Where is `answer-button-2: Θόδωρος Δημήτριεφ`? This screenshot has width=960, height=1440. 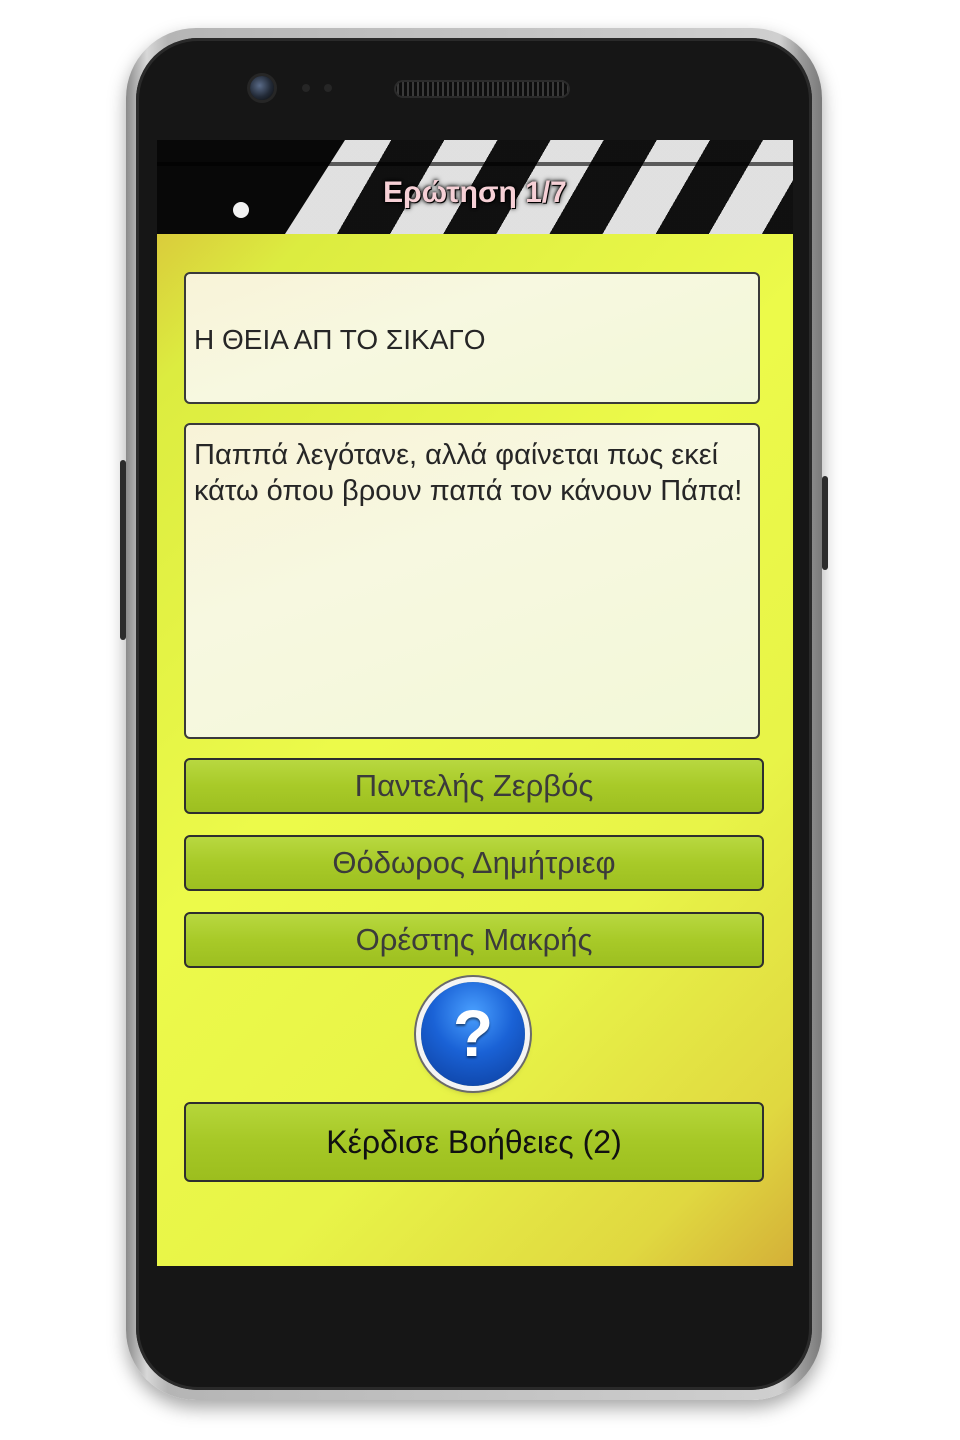
answer-button-2: Θόδωρος Δημήτριεφ is located at coordinates (474, 863).